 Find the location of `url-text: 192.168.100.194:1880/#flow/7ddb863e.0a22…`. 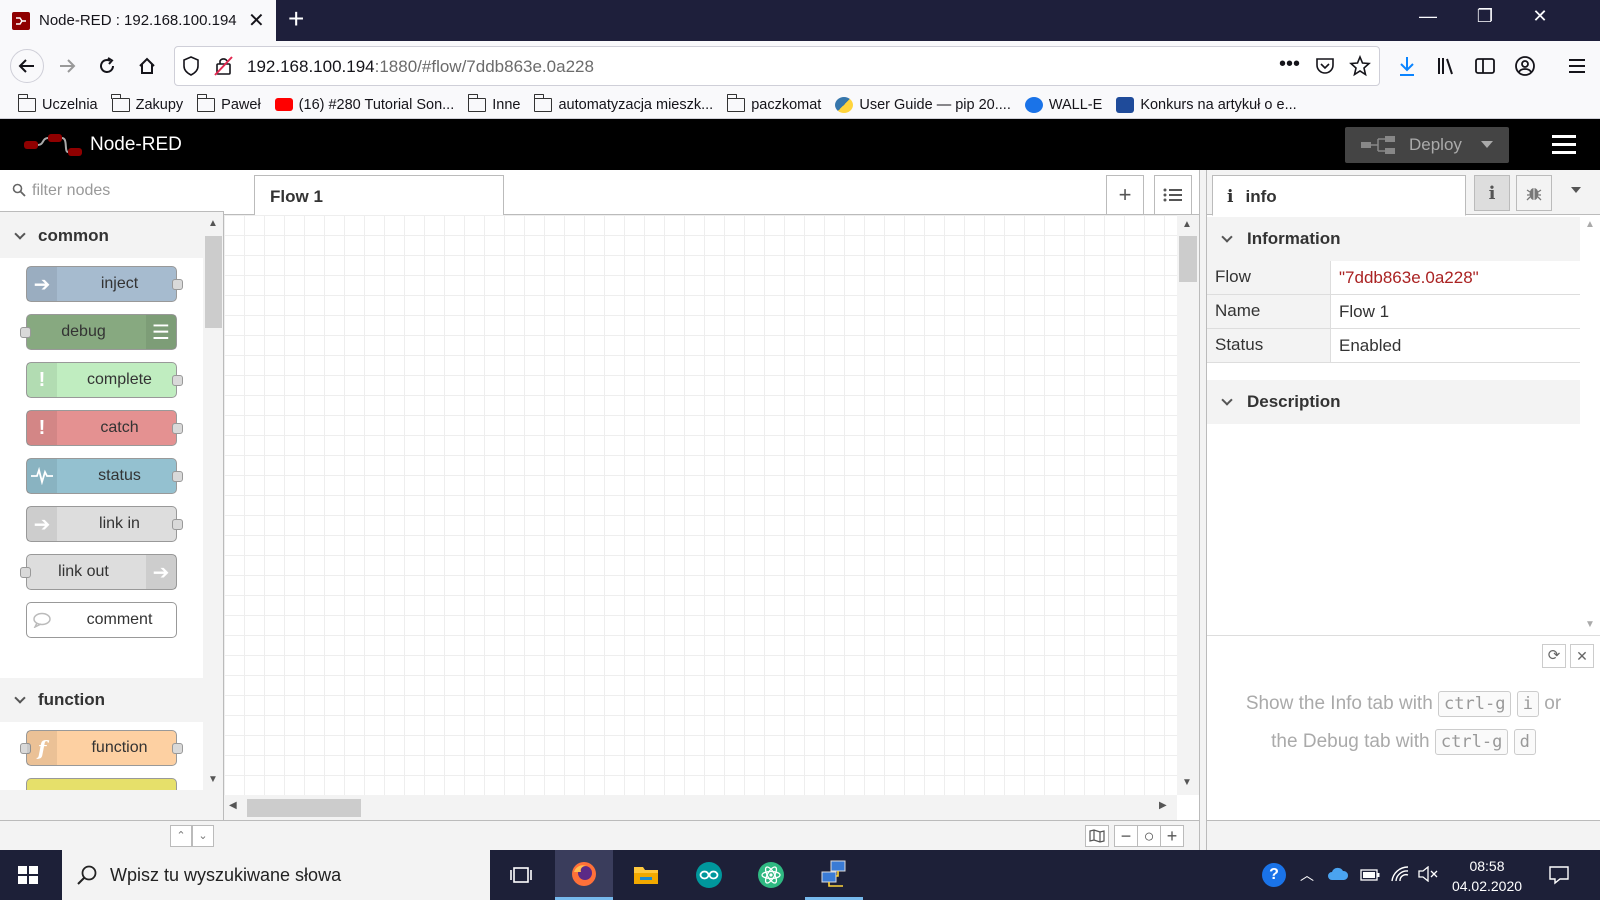

url-text: 192.168.100.194:1880/#flow/7ddb863e.0a22… is located at coordinates (420, 67).